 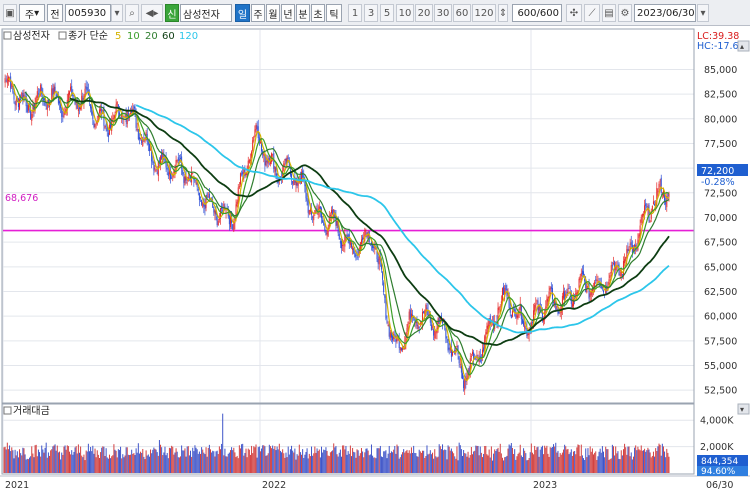 What do you see at coordinates (242, 13) in the screenshot?
I see `tab-daily: 일` at bounding box center [242, 13].